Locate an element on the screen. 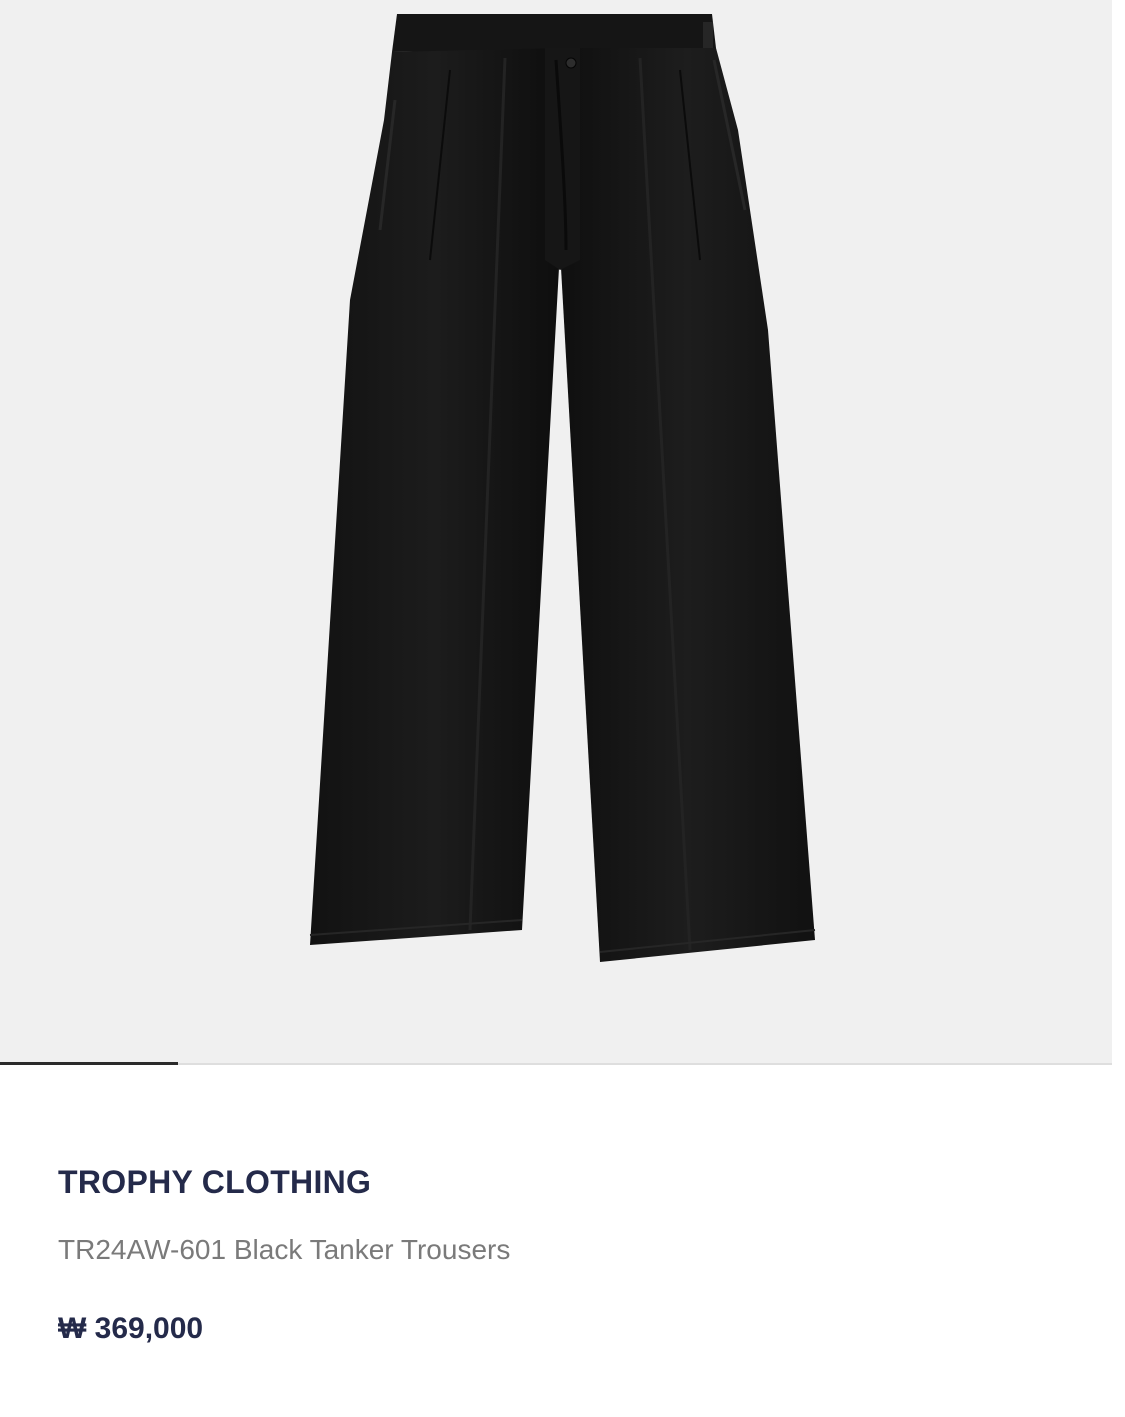 Image resolution: width=1125 pixels, height=1417 pixels. left-leg is located at coordinates (435, 496).